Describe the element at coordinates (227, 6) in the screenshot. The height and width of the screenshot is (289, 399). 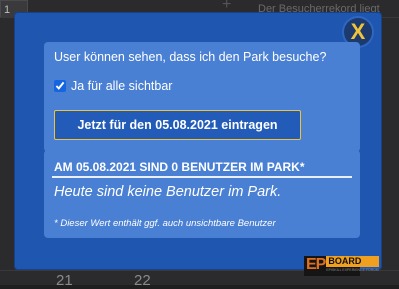
I see `background-plus-icon: +` at that location.